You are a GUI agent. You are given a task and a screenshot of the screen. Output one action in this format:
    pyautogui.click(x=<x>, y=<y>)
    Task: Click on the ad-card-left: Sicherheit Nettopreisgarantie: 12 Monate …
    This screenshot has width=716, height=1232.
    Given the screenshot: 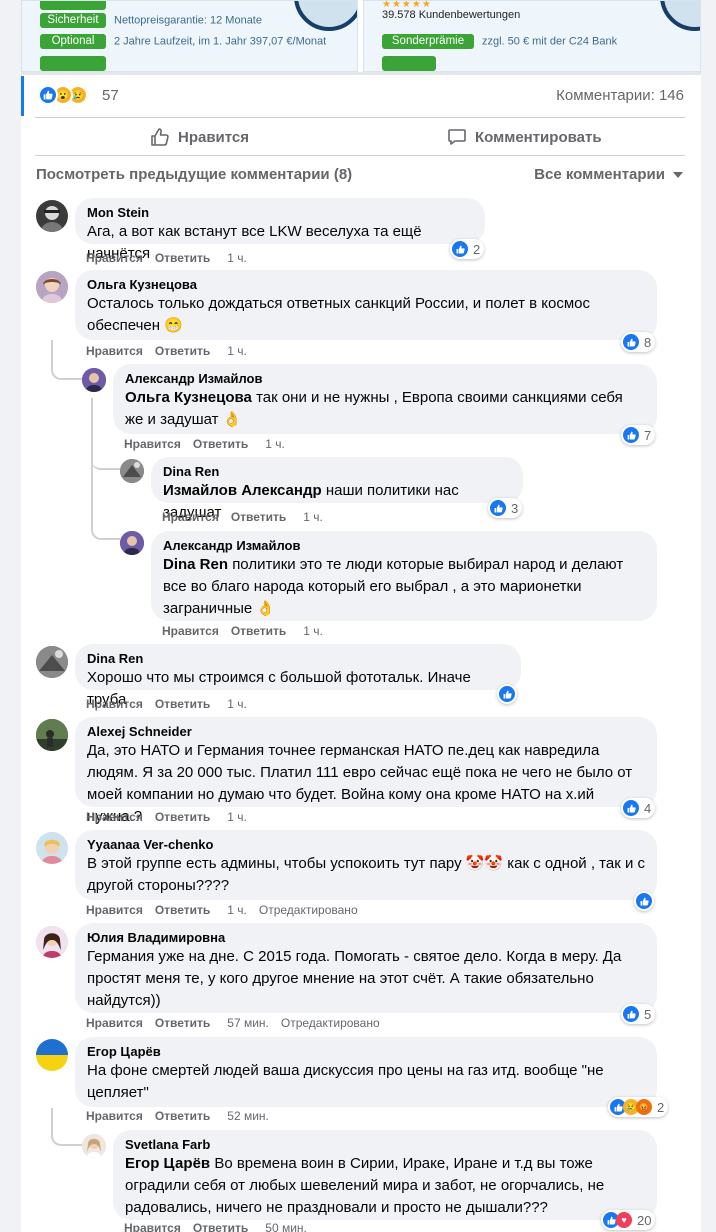 What is the action you would take?
    pyautogui.click(x=189, y=36)
    